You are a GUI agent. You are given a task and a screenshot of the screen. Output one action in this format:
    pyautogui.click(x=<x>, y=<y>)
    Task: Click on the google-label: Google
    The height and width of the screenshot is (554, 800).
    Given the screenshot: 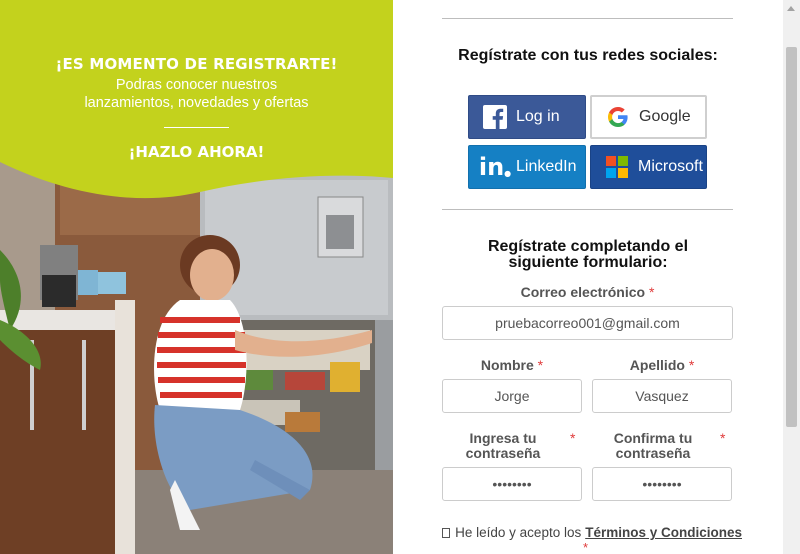 What is the action you would take?
    pyautogui.click(x=665, y=116)
    